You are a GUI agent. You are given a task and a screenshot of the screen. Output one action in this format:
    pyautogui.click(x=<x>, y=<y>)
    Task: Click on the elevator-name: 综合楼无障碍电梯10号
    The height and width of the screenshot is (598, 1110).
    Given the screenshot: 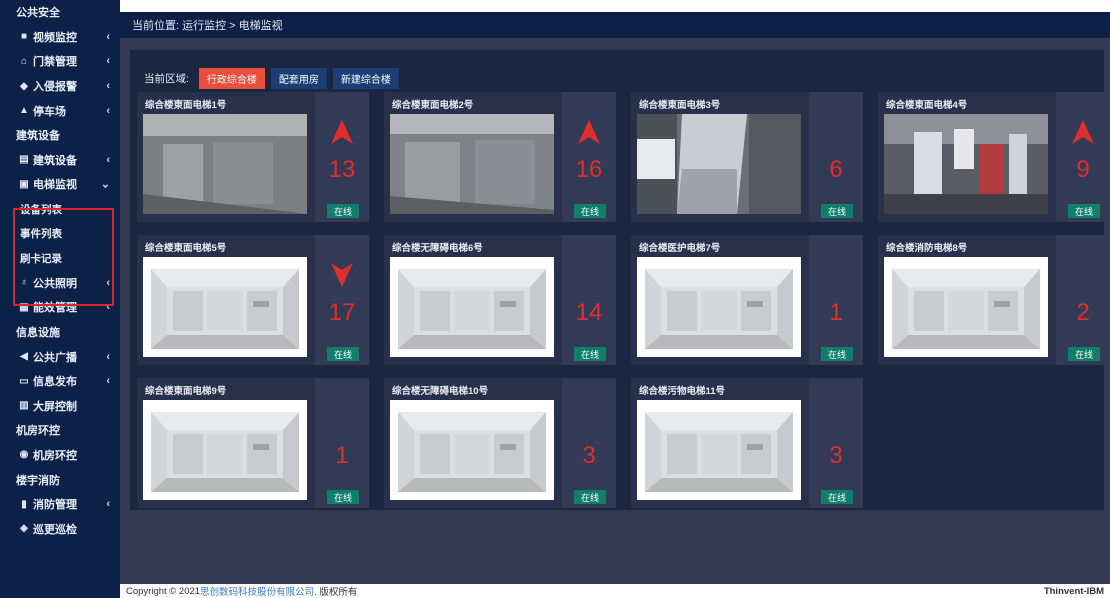 What is the action you would take?
    pyautogui.click(x=440, y=391)
    